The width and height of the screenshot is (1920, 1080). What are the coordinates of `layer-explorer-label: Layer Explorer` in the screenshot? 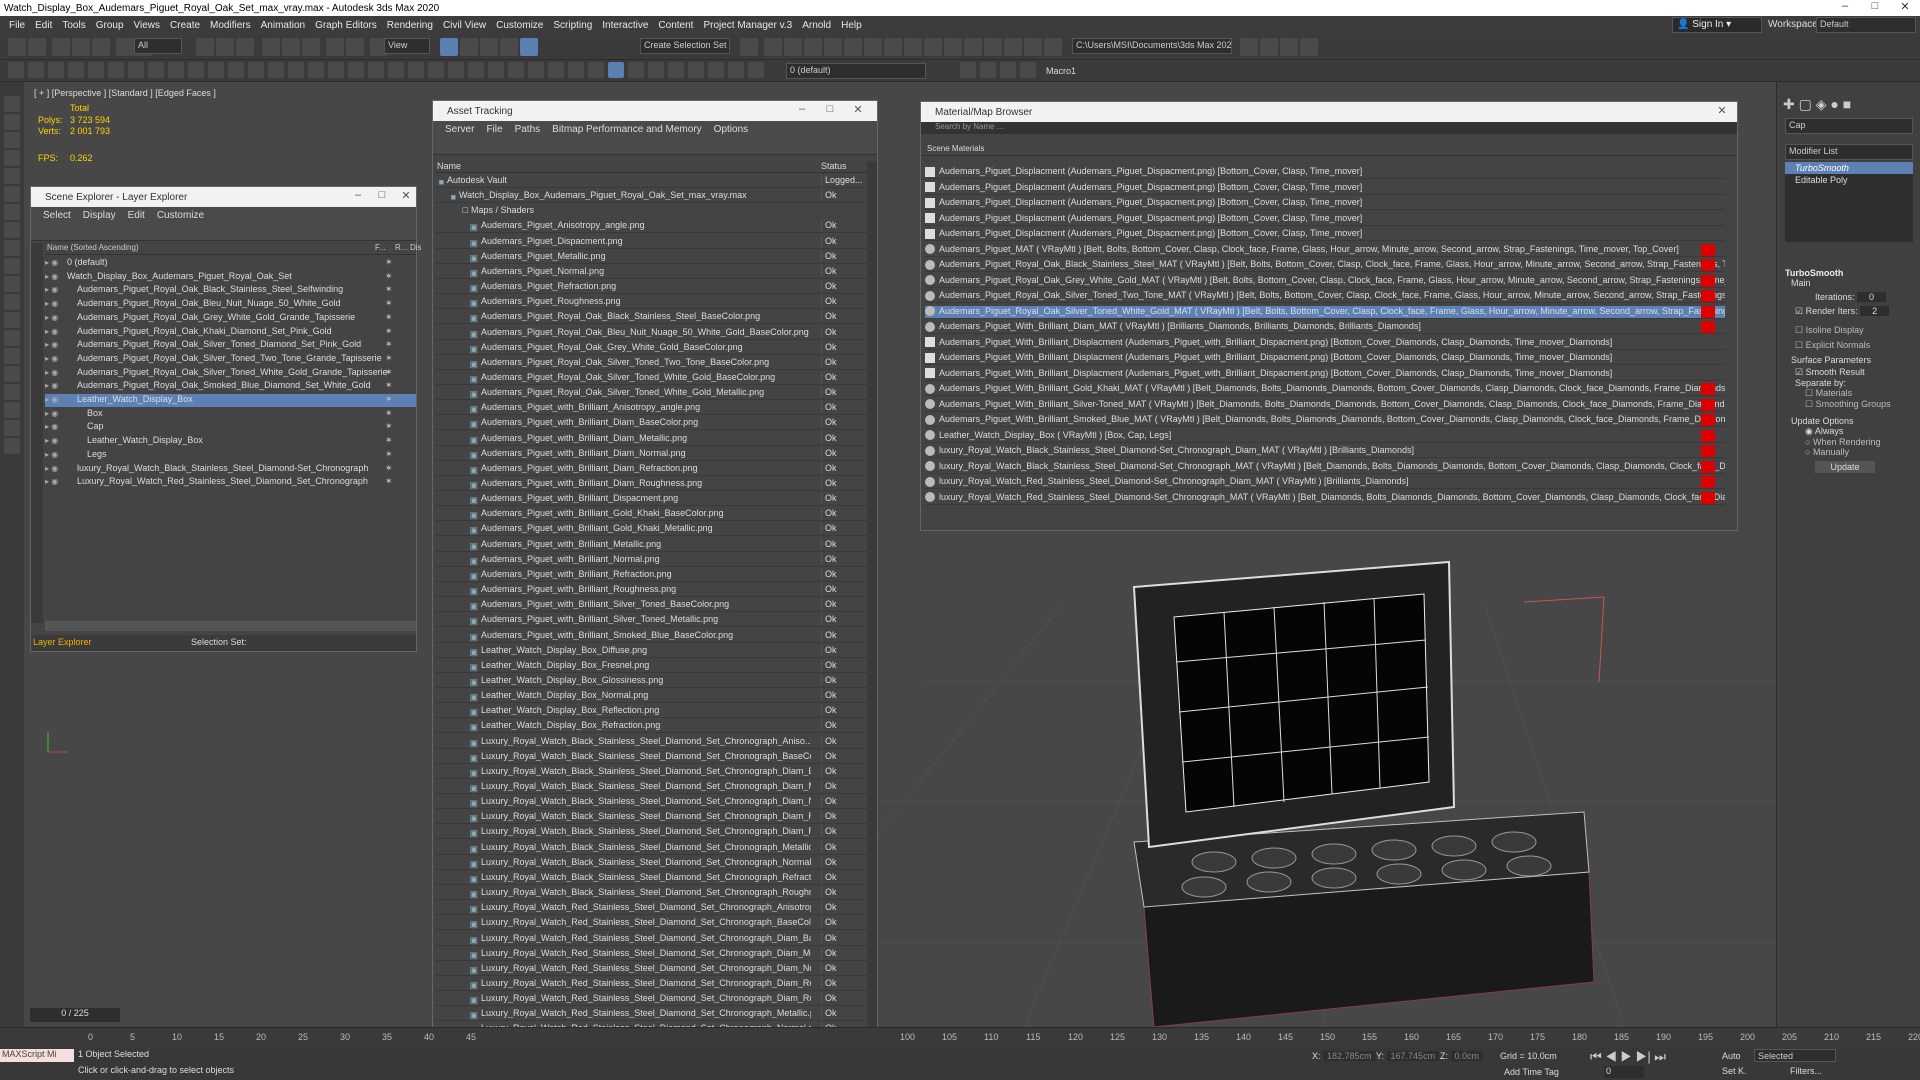 It's located at (62, 642).